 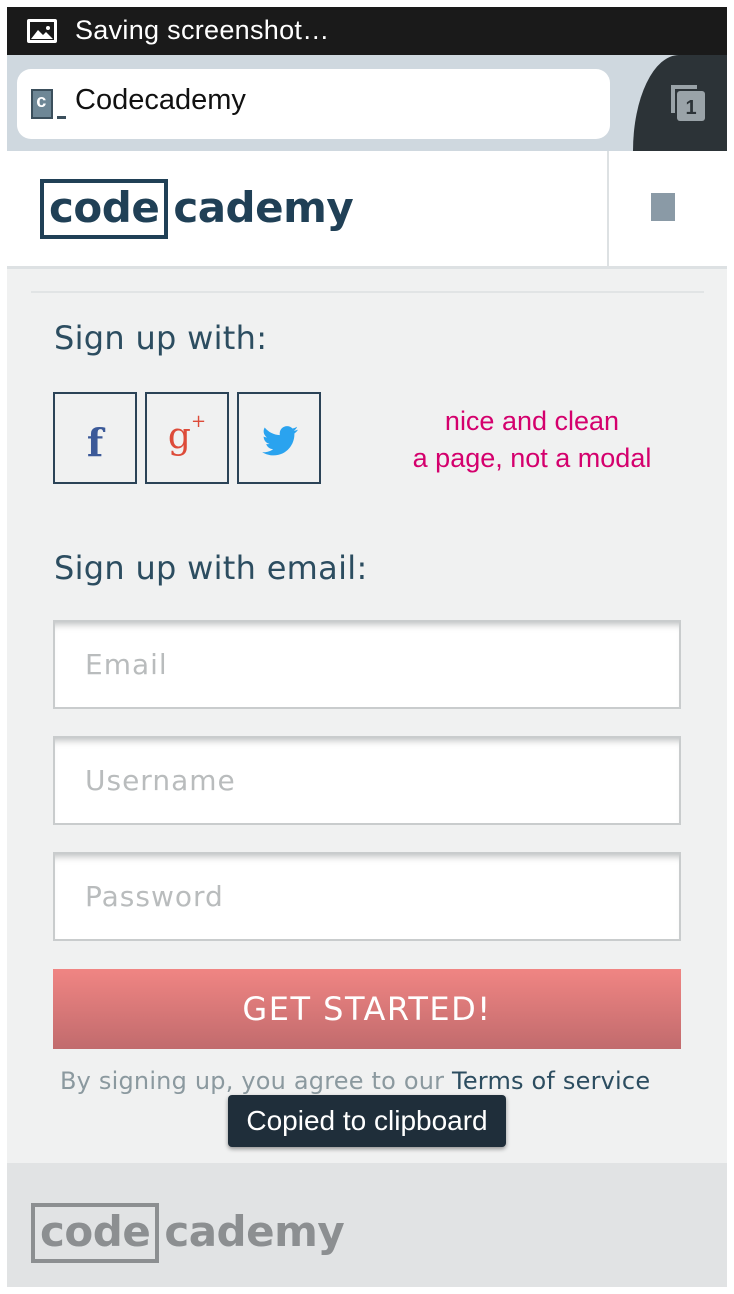 What do you see at coordinates (280, 441) in the screenshot?
I see `twitter-icon` at bounding box center [280, 441].